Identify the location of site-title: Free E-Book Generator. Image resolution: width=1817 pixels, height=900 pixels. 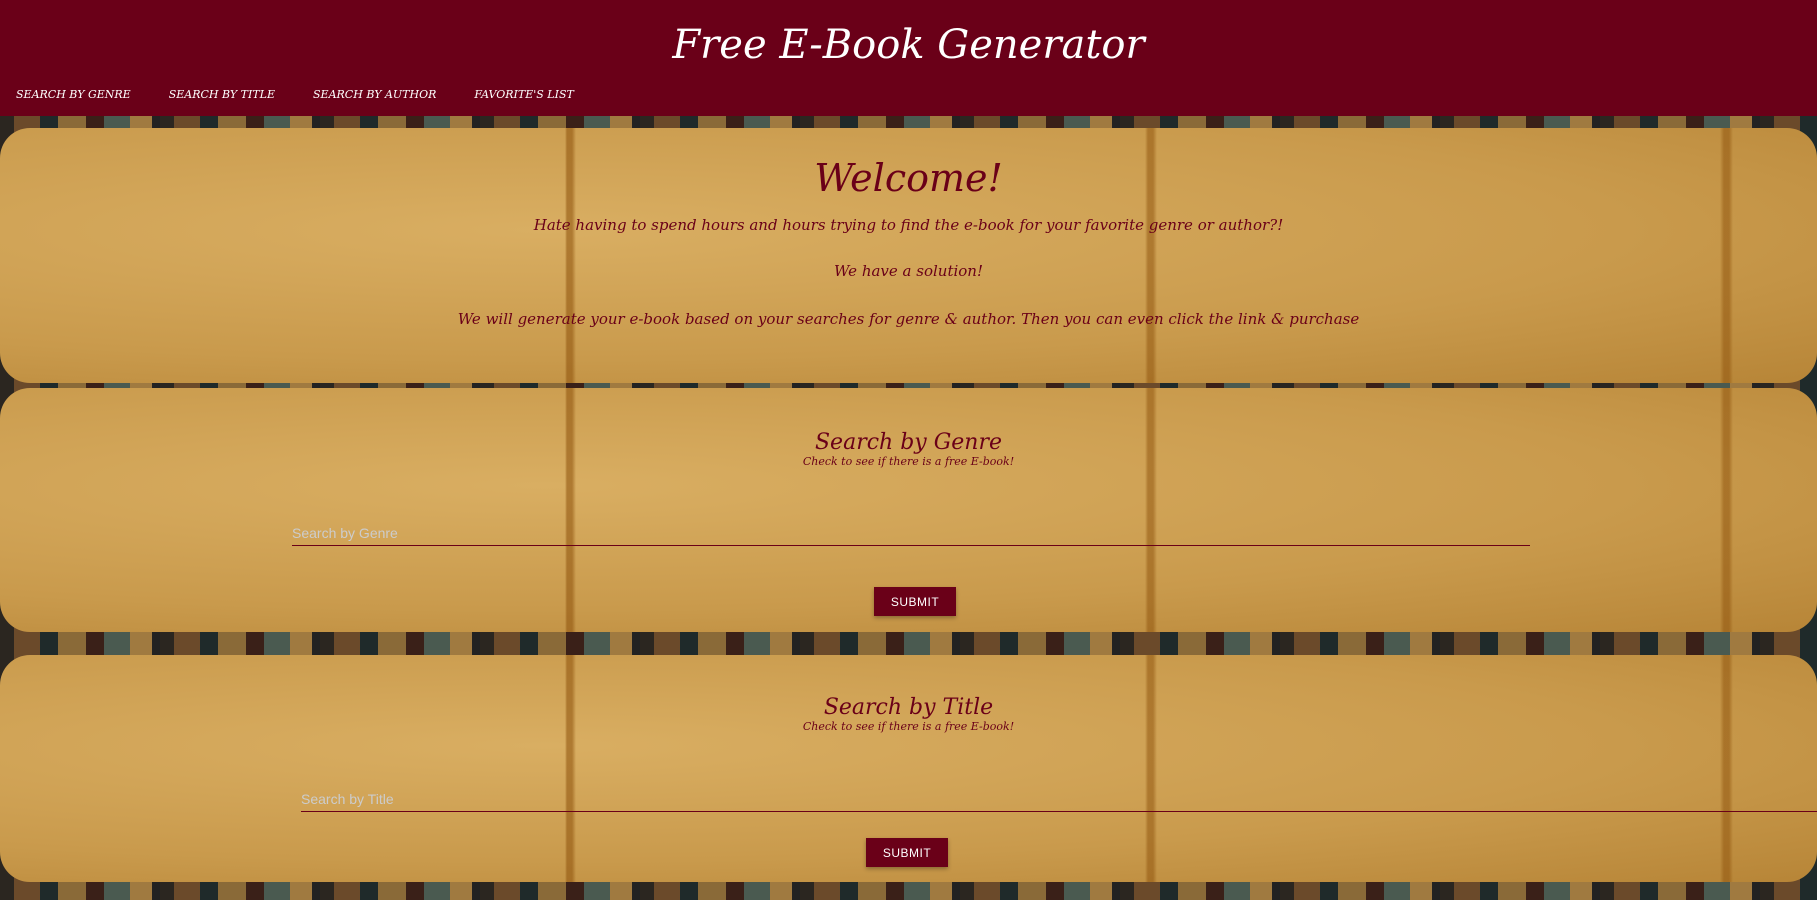
(908, 45).